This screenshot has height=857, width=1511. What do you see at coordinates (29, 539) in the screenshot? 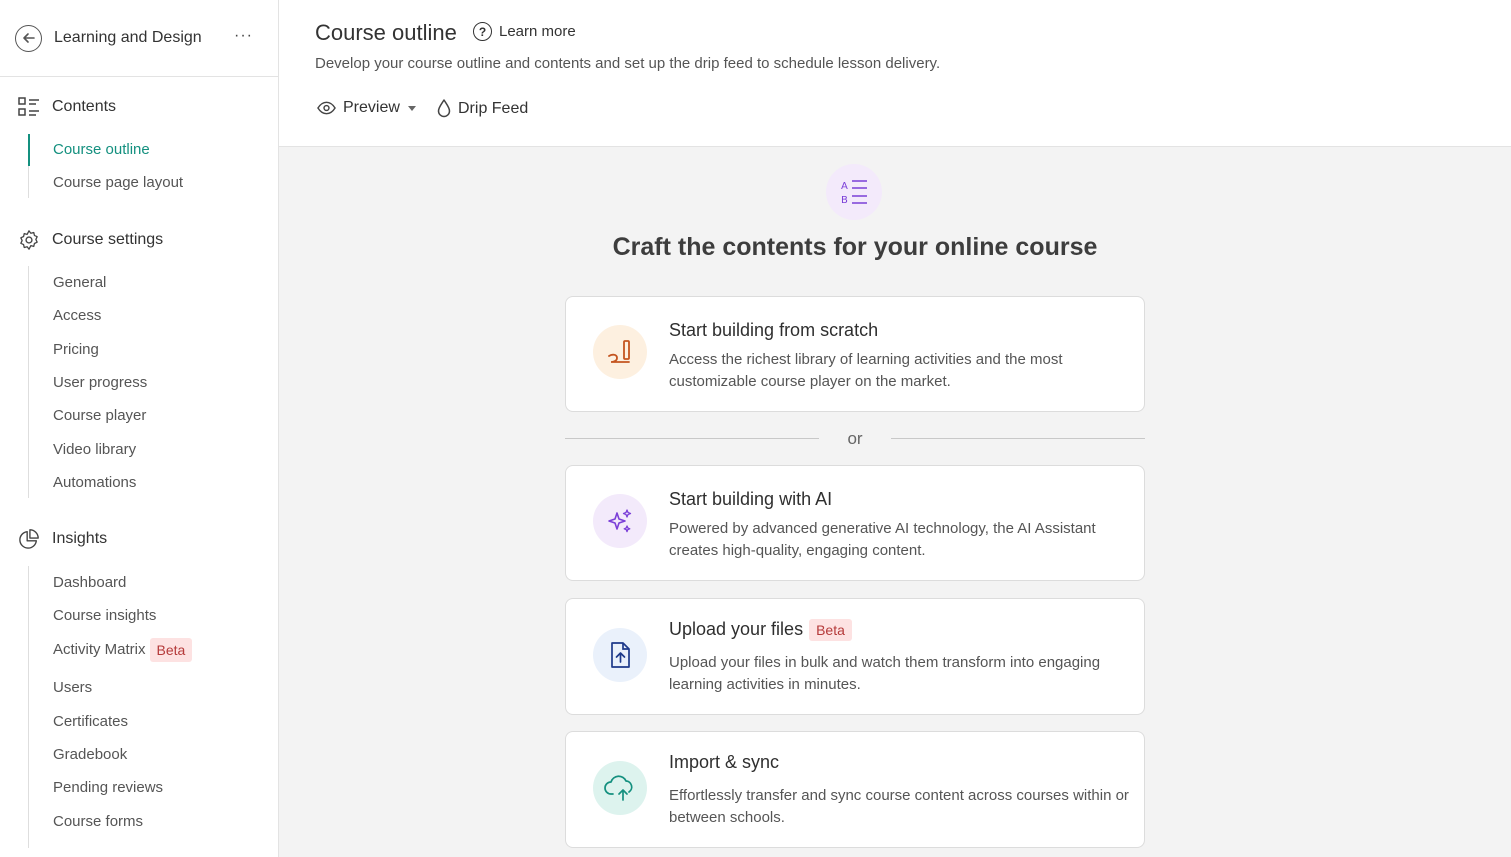
I see `pie-chart-icon` at bounding box center [29, 539].